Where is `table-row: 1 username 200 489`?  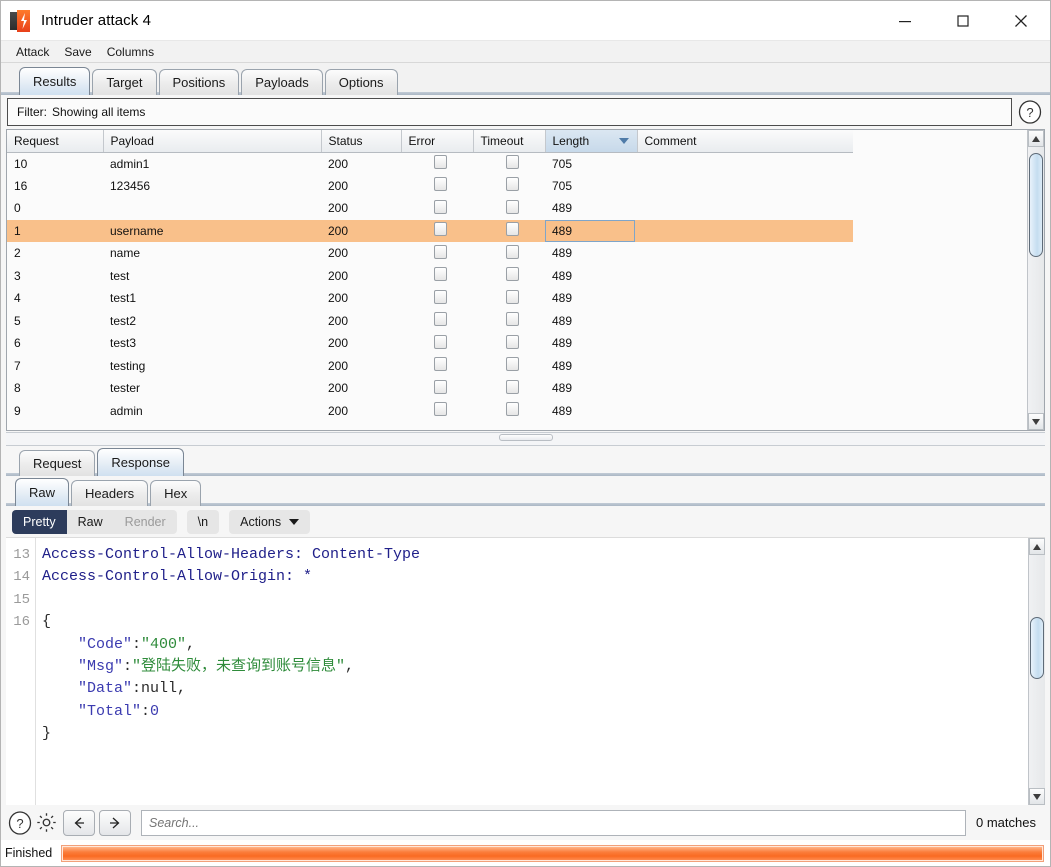 table-row: 1 username 200 489 is located at coordinates (430, 230).